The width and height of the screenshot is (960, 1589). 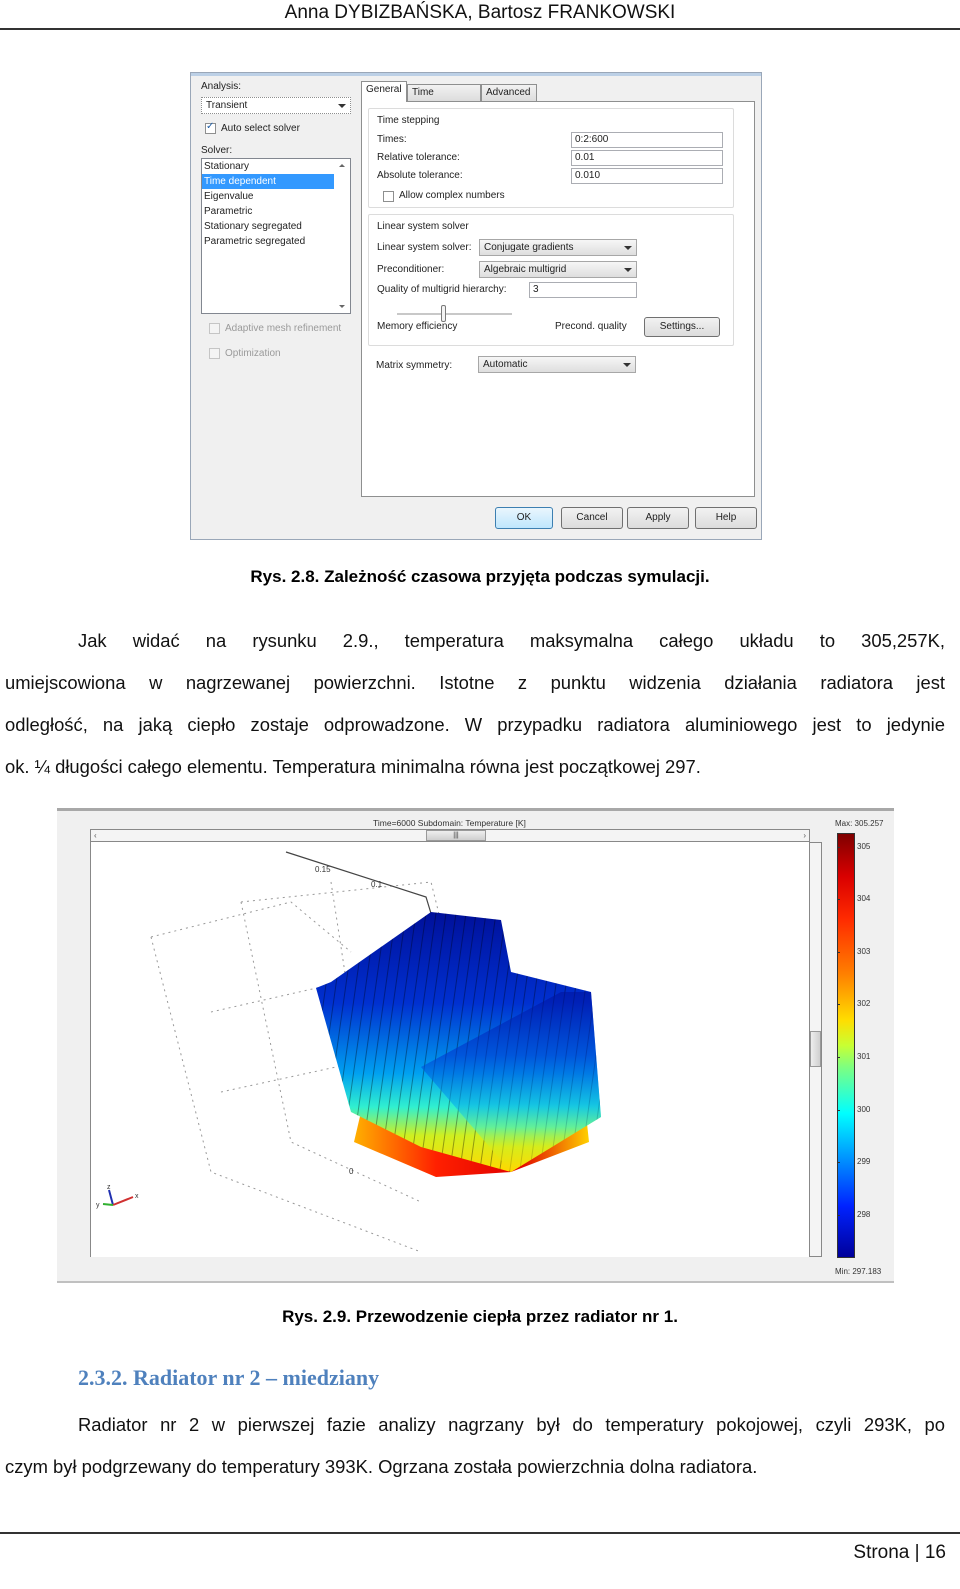 What do you see at coordinates (442, 289) in the screenshot?
I see `multigrid-quality-label: Quality of multigrid hierarchy:` at bounding box center [442, 289].